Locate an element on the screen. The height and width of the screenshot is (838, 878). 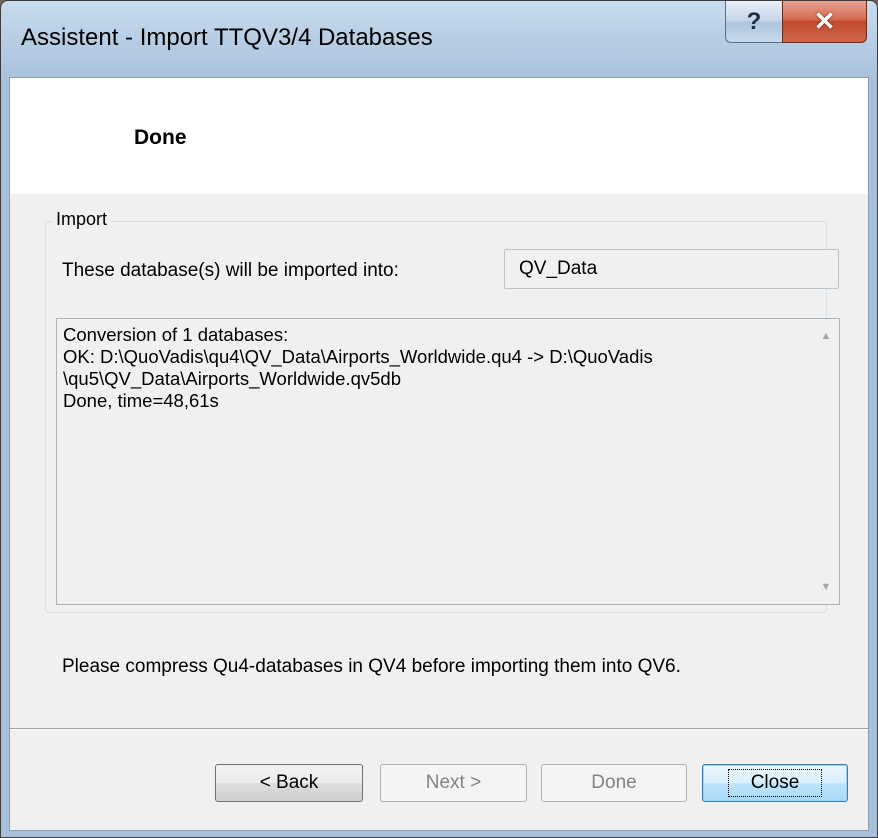
window-close-button: ✕ is located at coordinates (824, 22).